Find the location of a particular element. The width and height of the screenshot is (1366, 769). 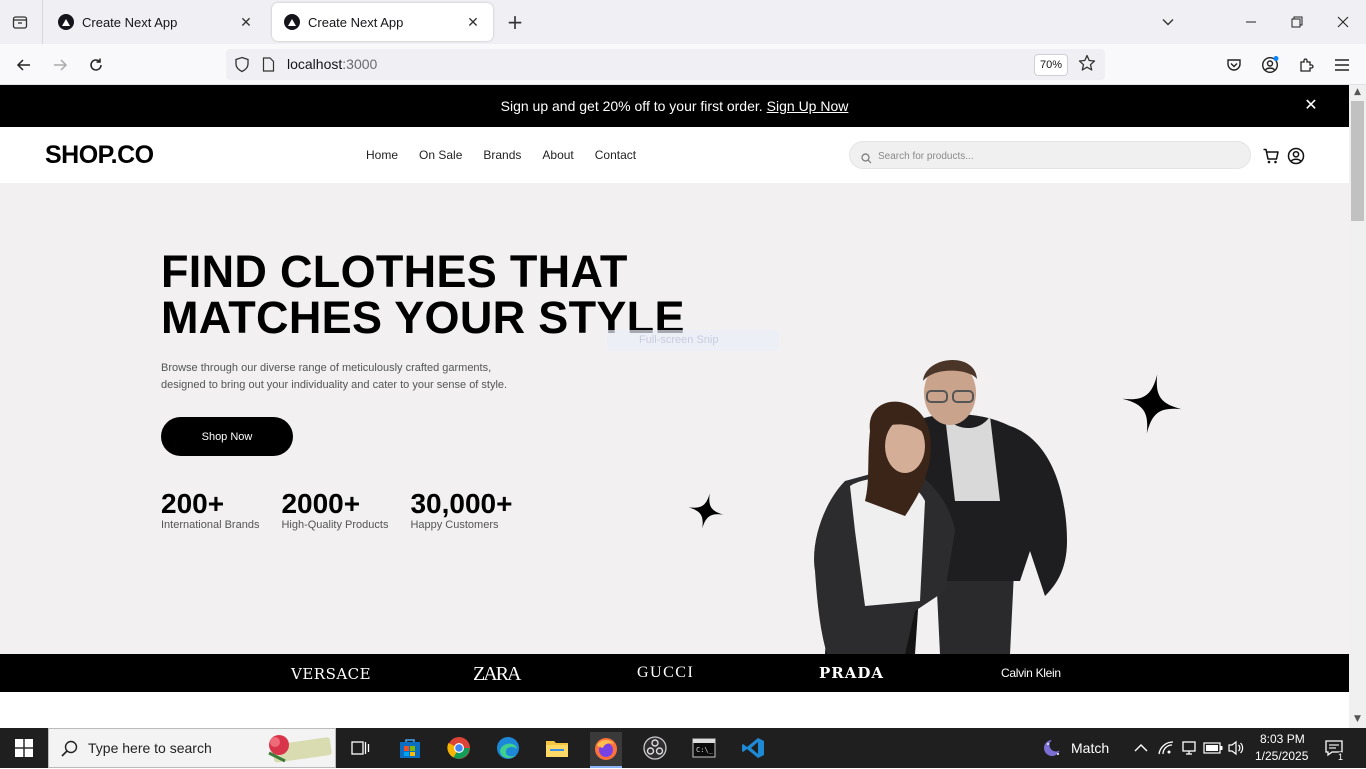

zoom-level-button: 70% is located at coordinates (1051, 65).